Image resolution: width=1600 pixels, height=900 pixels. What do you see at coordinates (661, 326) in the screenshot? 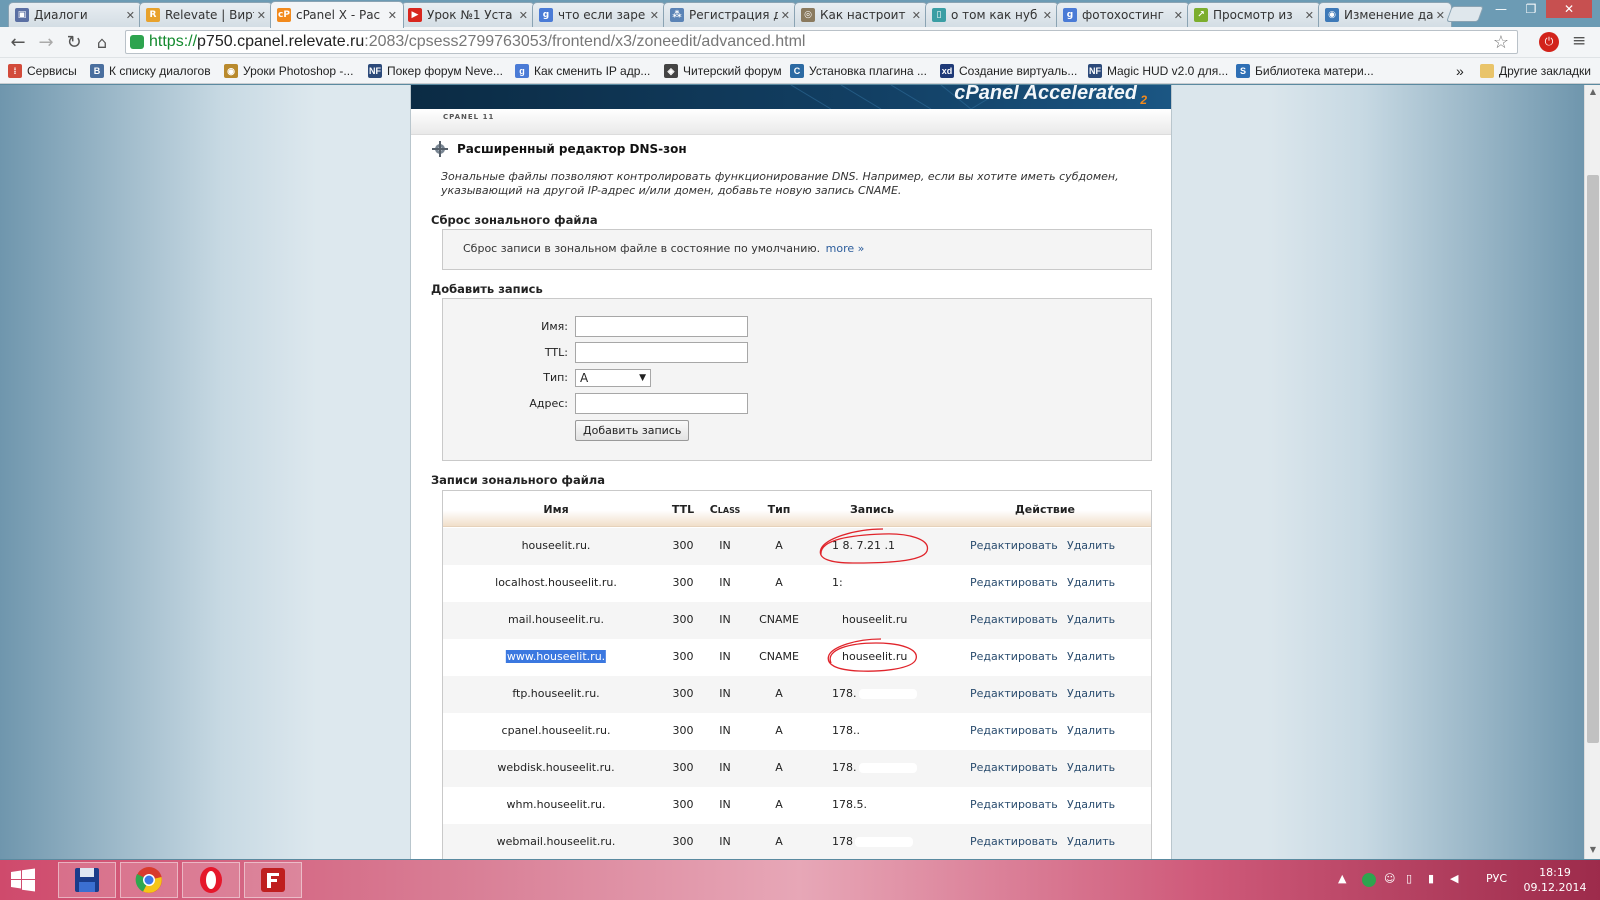
I see `name-input` at bounding box center [661, 326].